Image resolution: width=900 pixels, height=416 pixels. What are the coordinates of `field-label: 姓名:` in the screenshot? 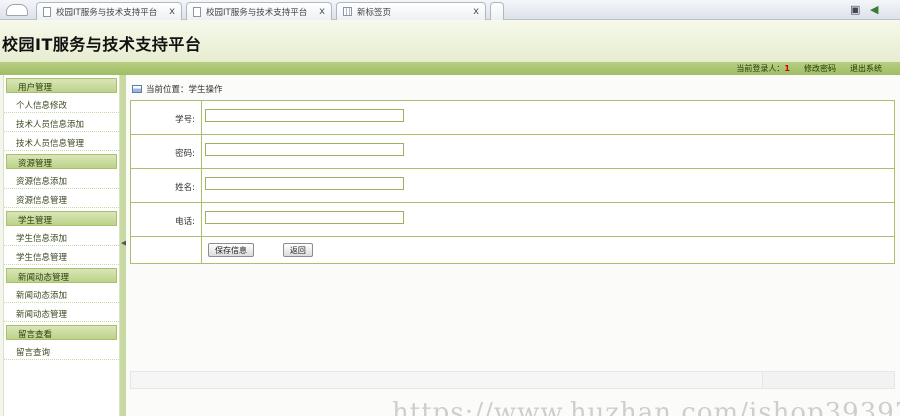 It's located at (166, 185).